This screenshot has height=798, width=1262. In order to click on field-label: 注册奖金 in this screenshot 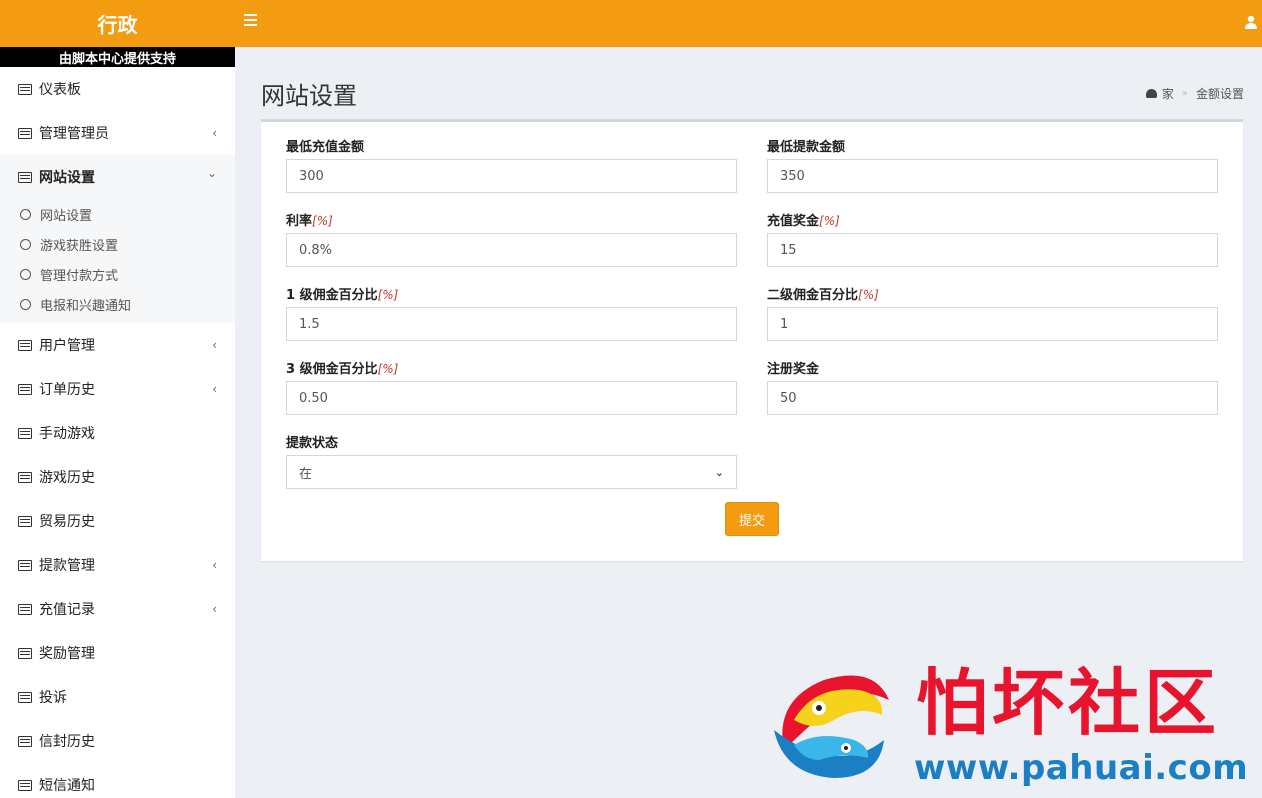, I will do `click(793, 369)`.